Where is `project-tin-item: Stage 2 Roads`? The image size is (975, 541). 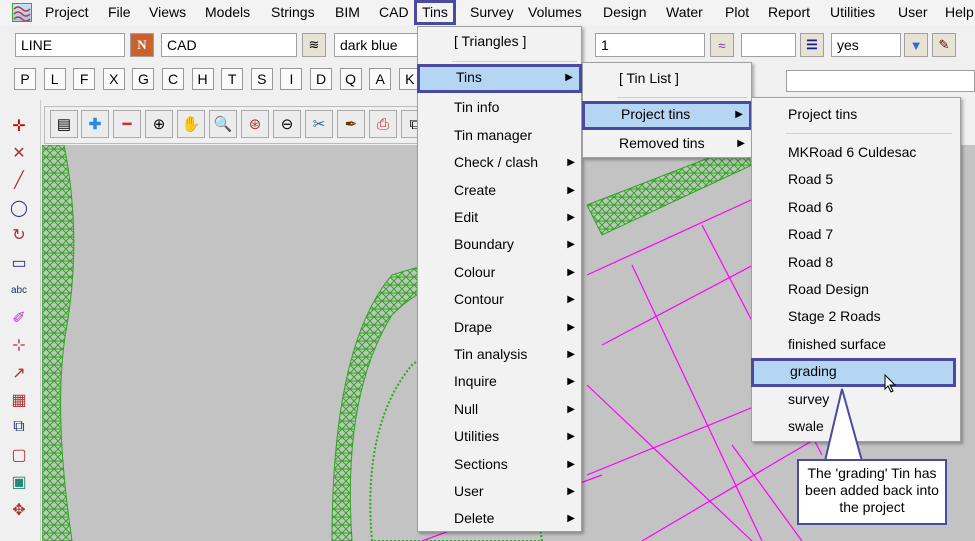 project-tin-item: Stage 2 Roads is located at coordinates (856, 316).